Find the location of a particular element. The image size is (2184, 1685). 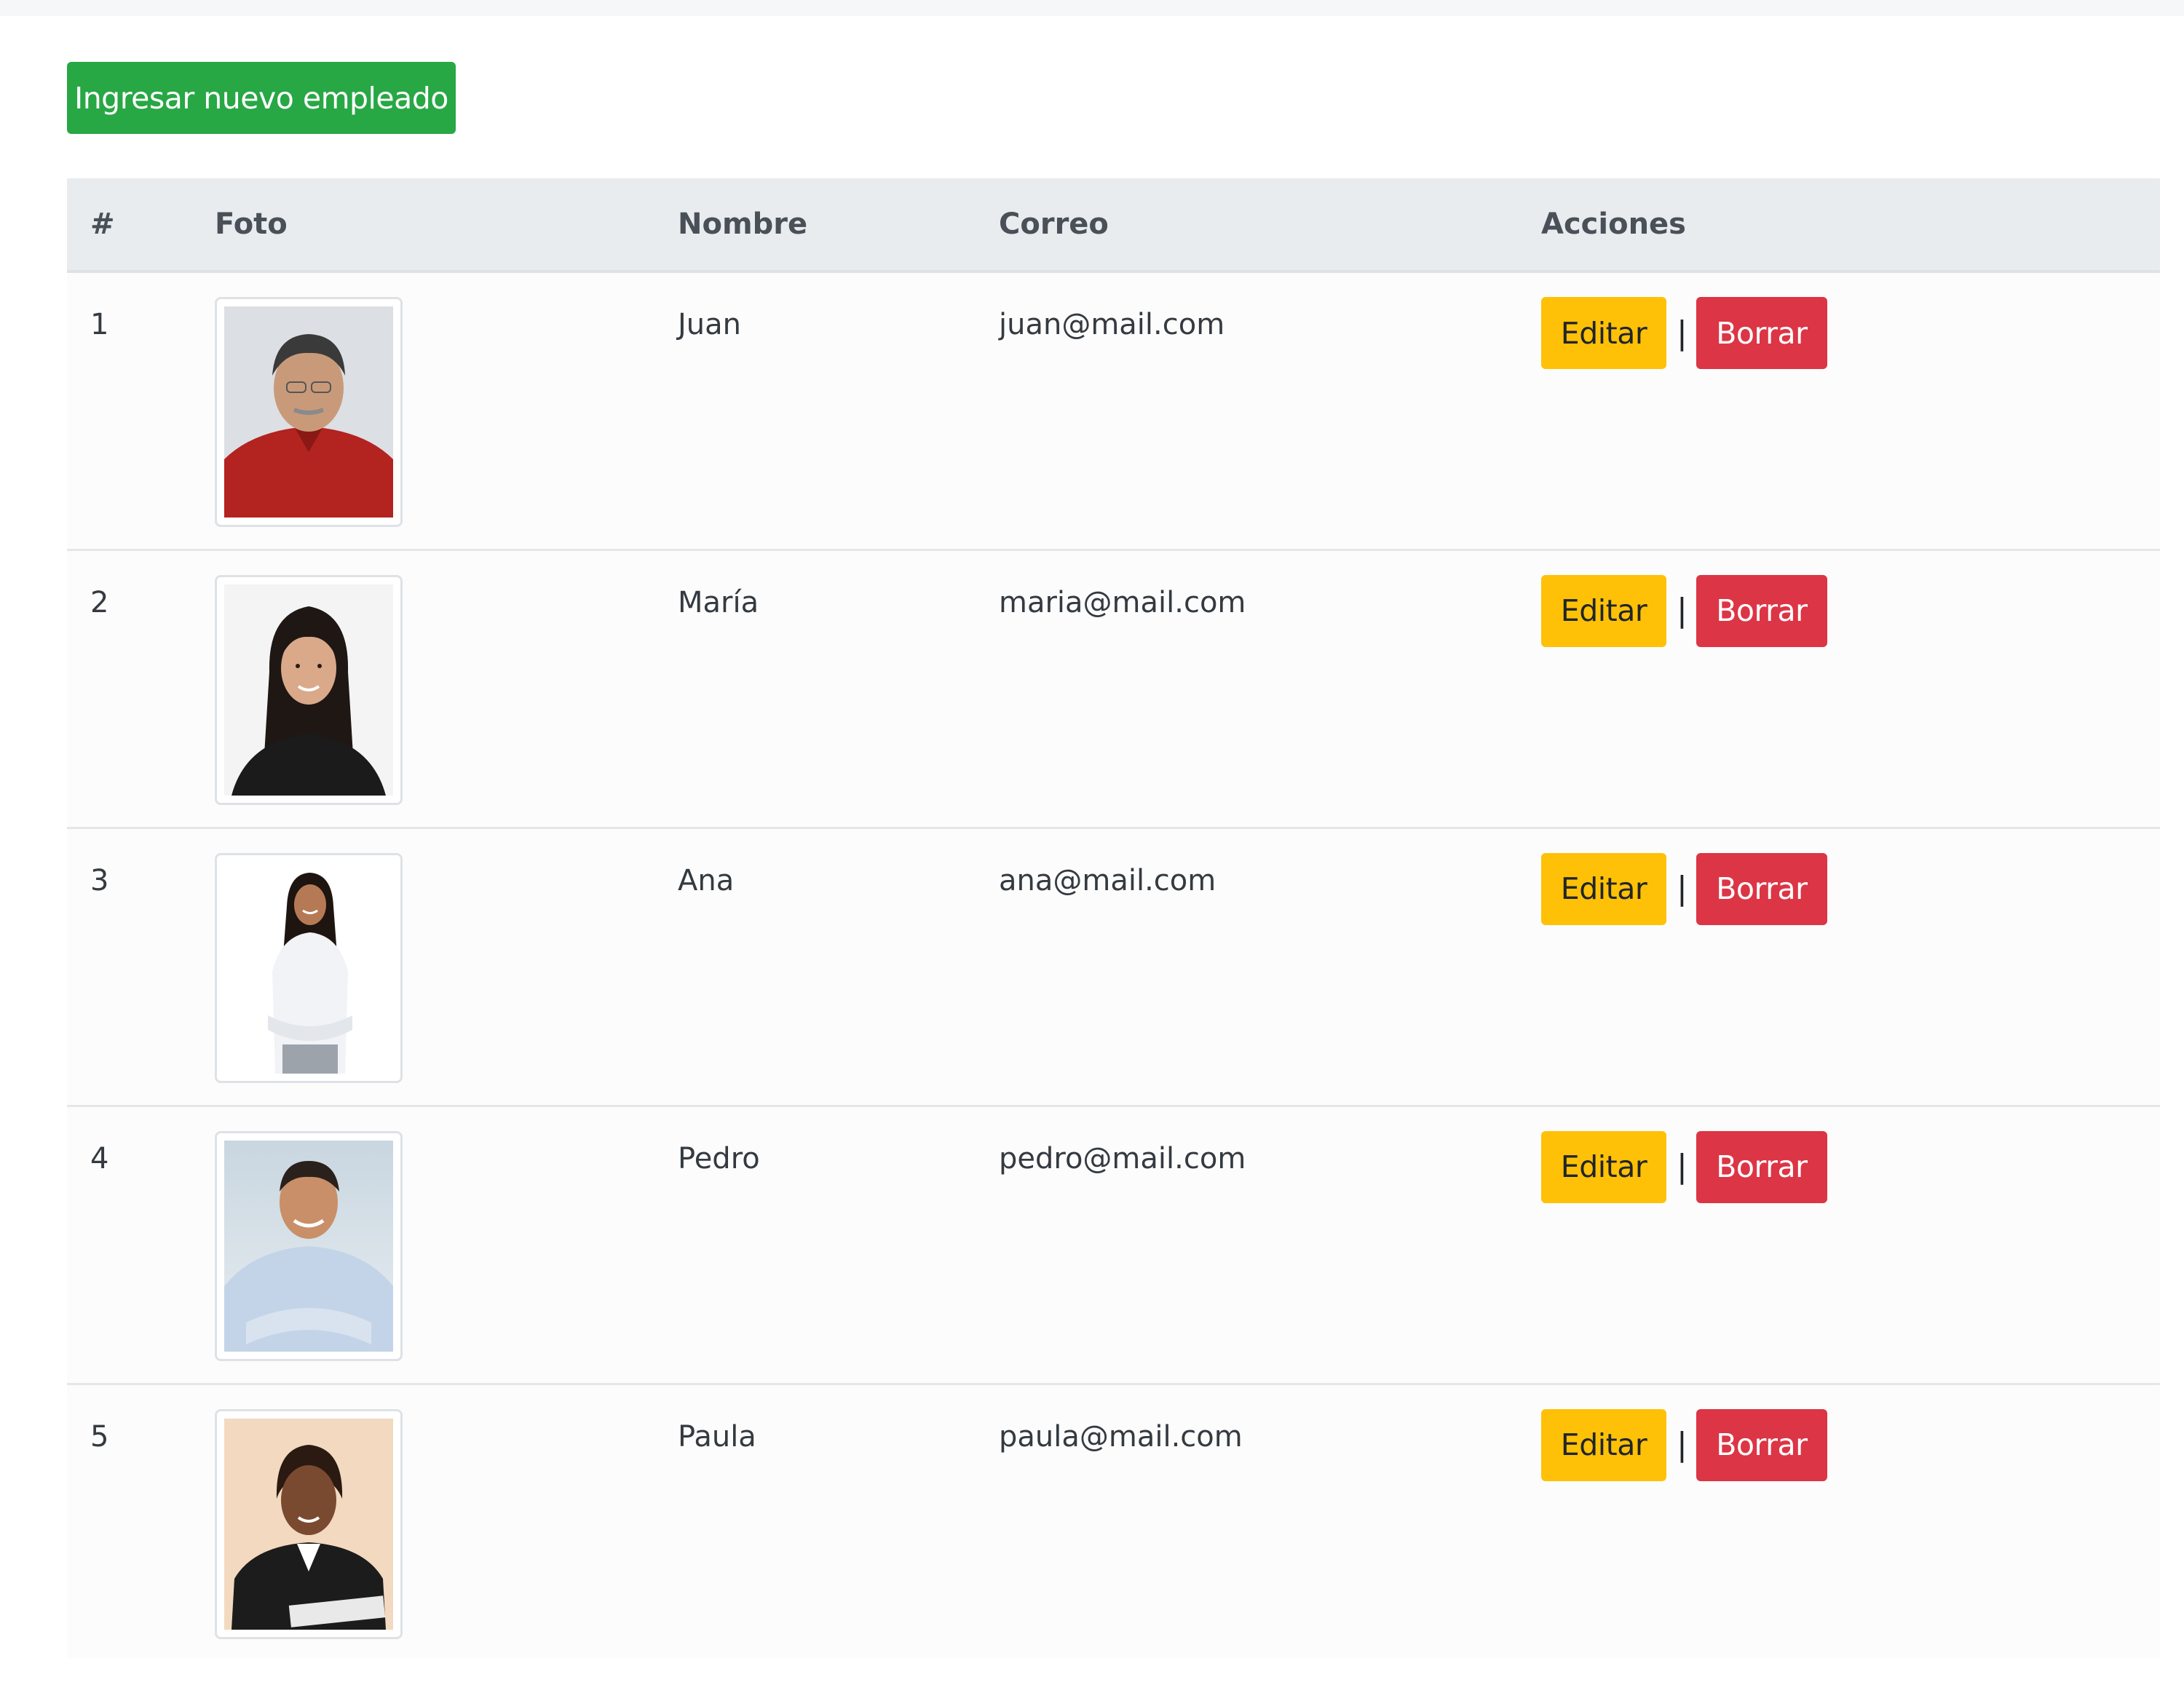

row-id: 2 is located at coordinates (99, 602).